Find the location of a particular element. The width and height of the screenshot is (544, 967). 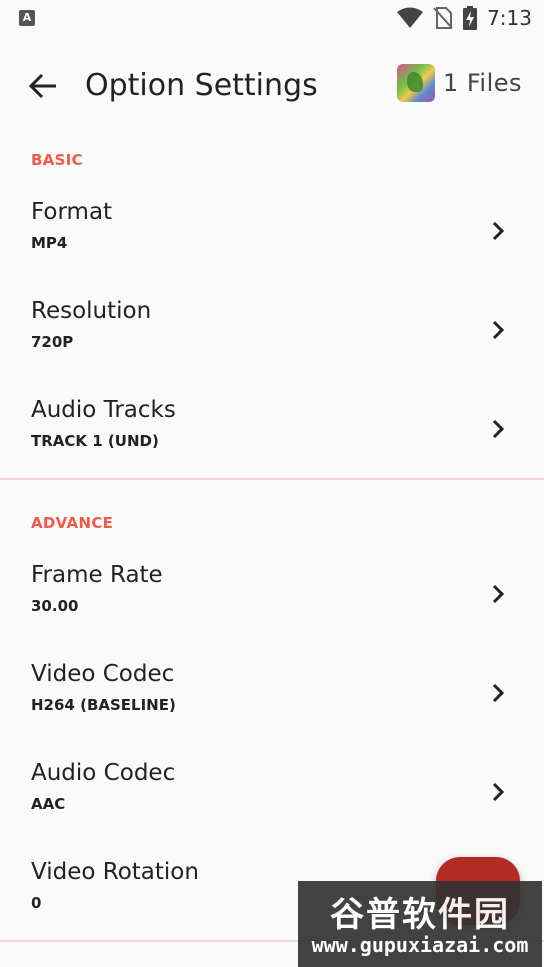

setting-value: H264 (BASELINE) is located at coordinates (103, 705).